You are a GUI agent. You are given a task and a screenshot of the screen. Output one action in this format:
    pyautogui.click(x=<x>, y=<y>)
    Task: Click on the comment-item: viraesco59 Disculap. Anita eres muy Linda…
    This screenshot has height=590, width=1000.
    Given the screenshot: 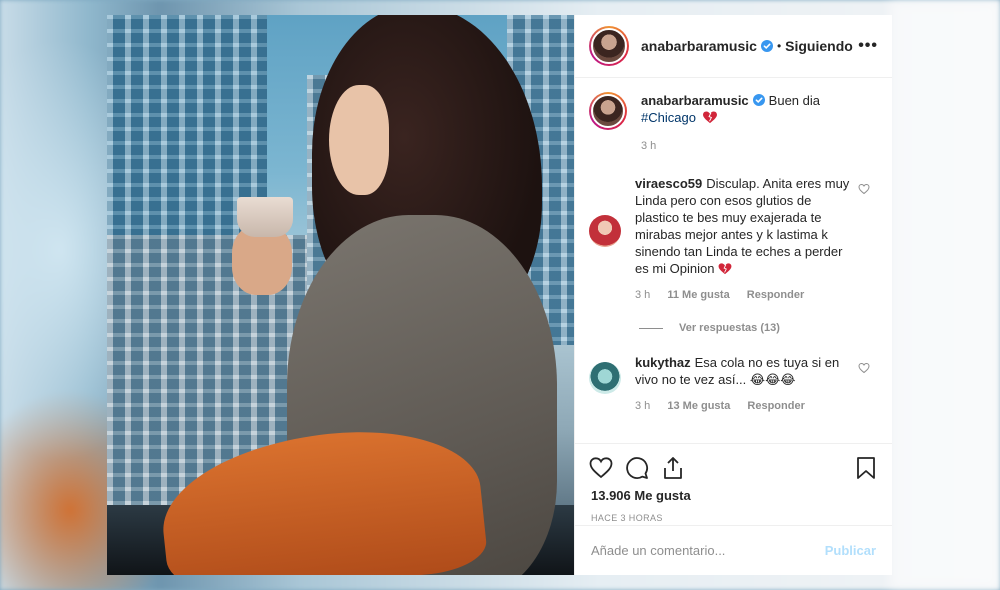 What is the action you would take?
    pyautogui.click(x=733, y=239)
    